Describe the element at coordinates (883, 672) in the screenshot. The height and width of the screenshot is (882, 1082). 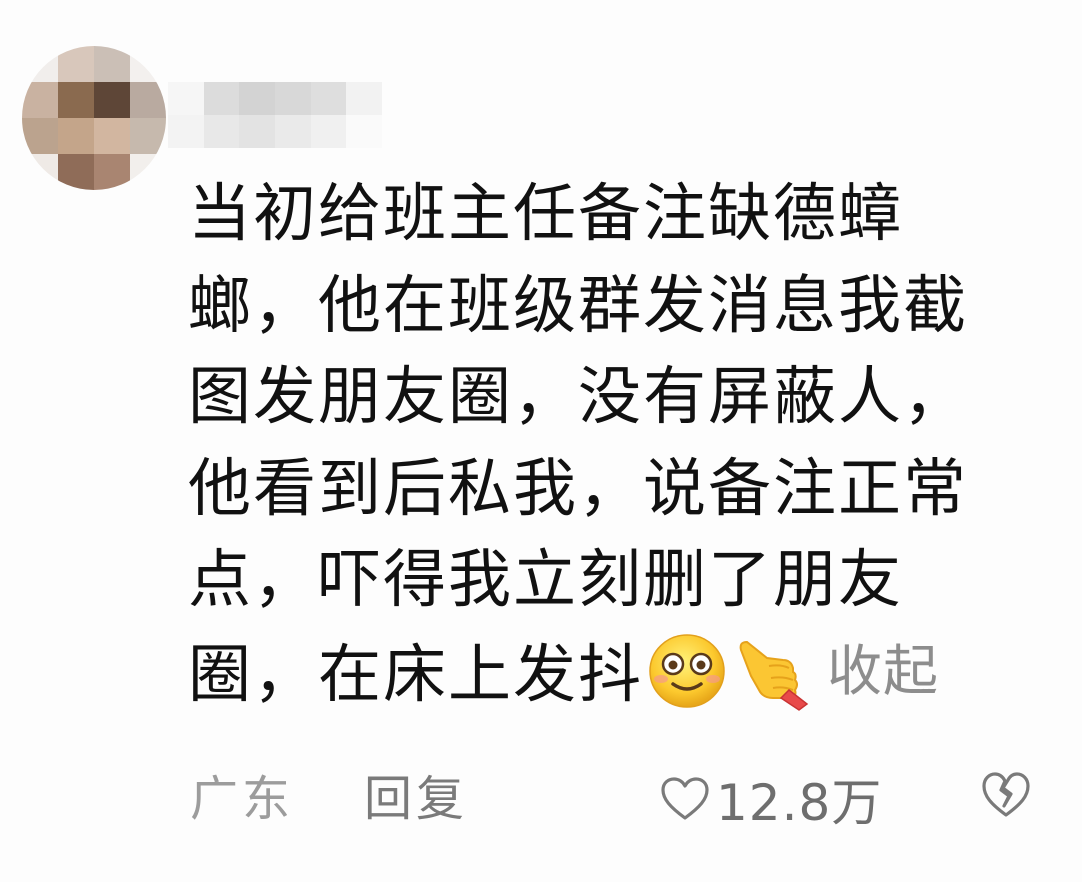
I see `collapse-button: 收起` at that location.